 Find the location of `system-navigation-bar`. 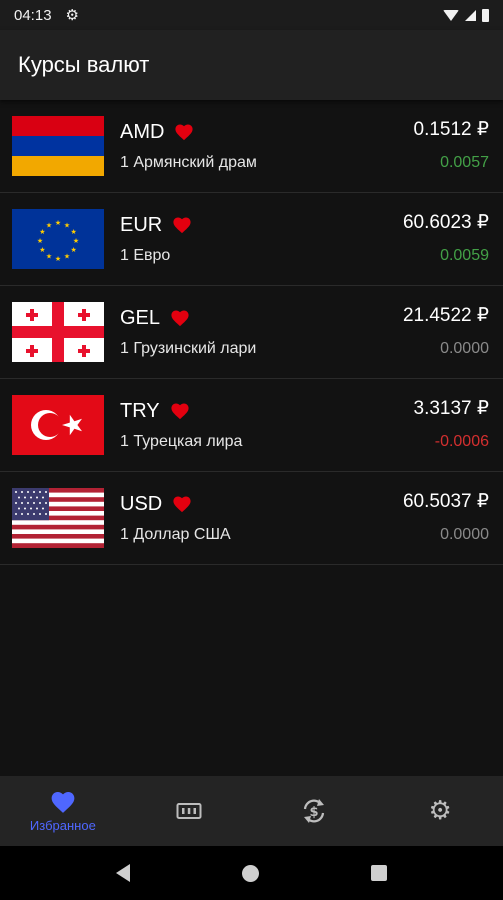

system-navigation-bar is located at coordinates (251, 873).